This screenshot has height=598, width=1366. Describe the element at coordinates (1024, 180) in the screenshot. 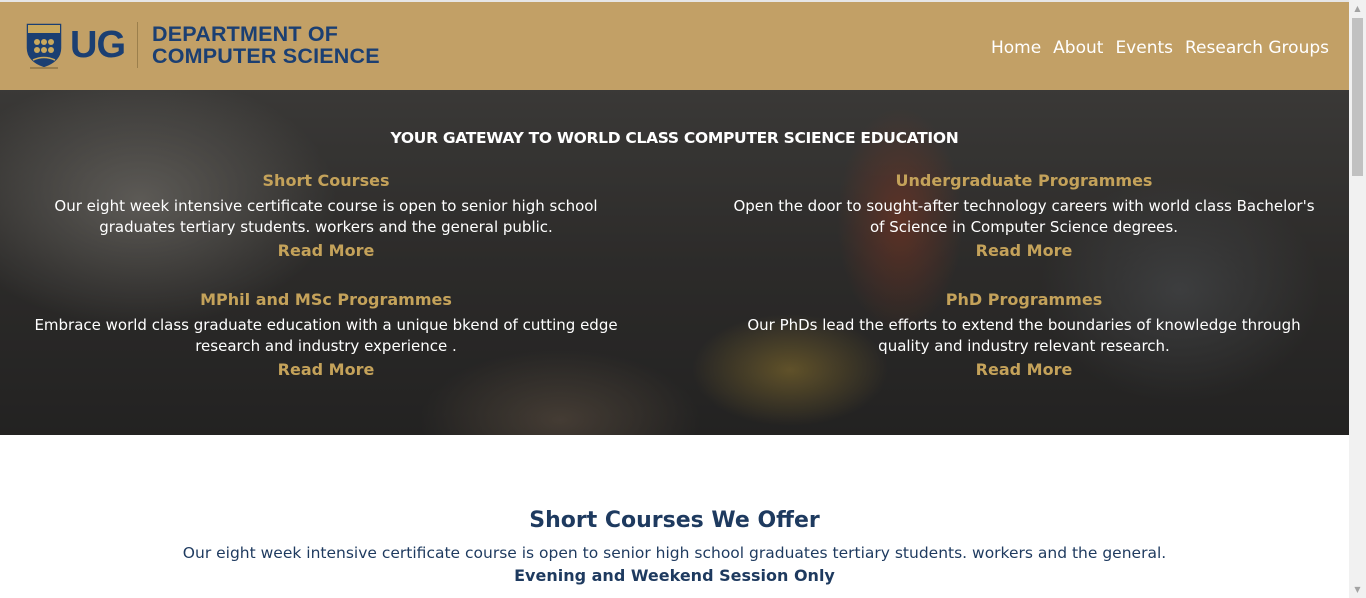

I see `card-title: Undergraduate Programmes` at that location.